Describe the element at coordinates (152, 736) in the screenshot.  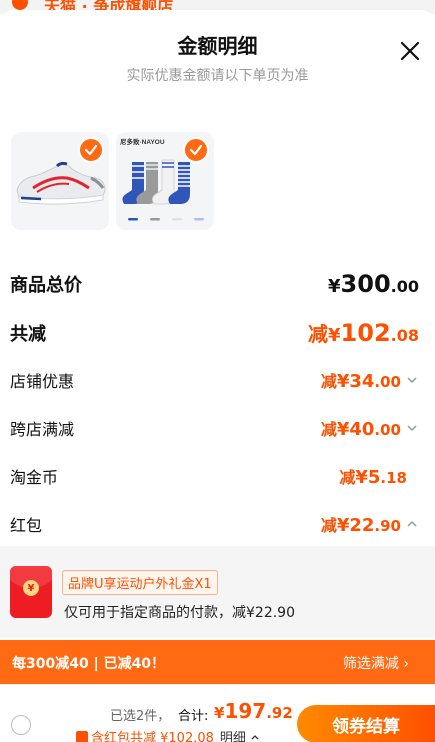
I see `discount-text: 含红包共减 ¥102.08` at that location.